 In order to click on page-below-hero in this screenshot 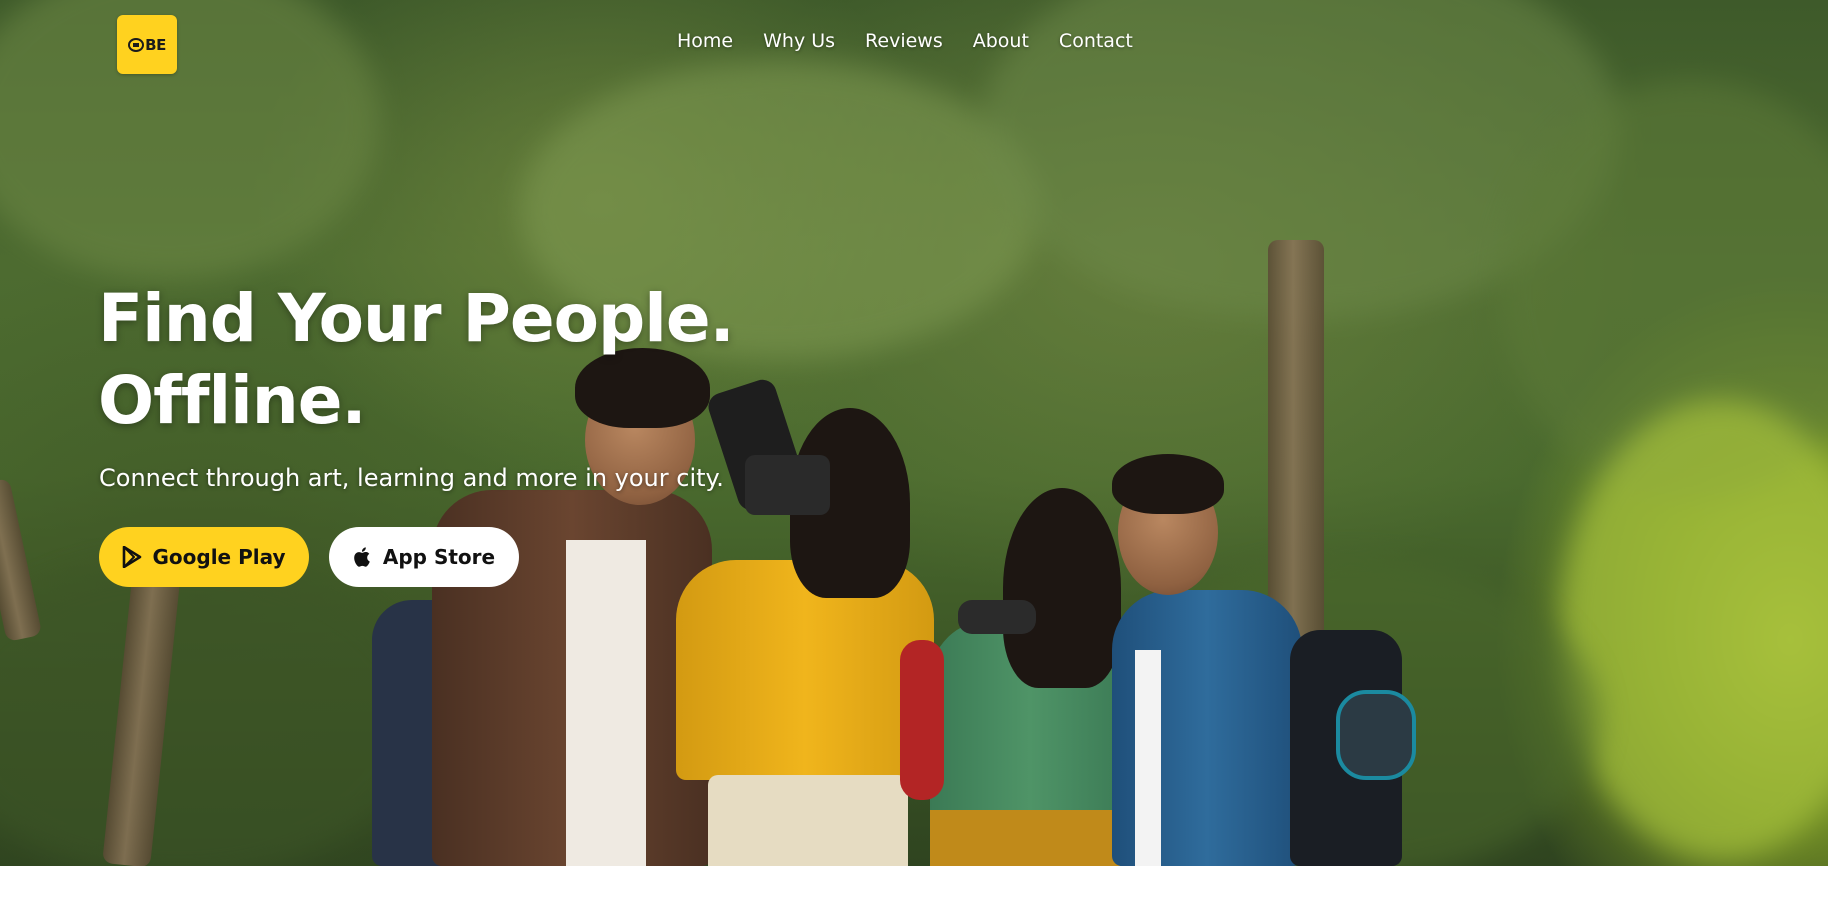, I will do `click(914, 886)`.